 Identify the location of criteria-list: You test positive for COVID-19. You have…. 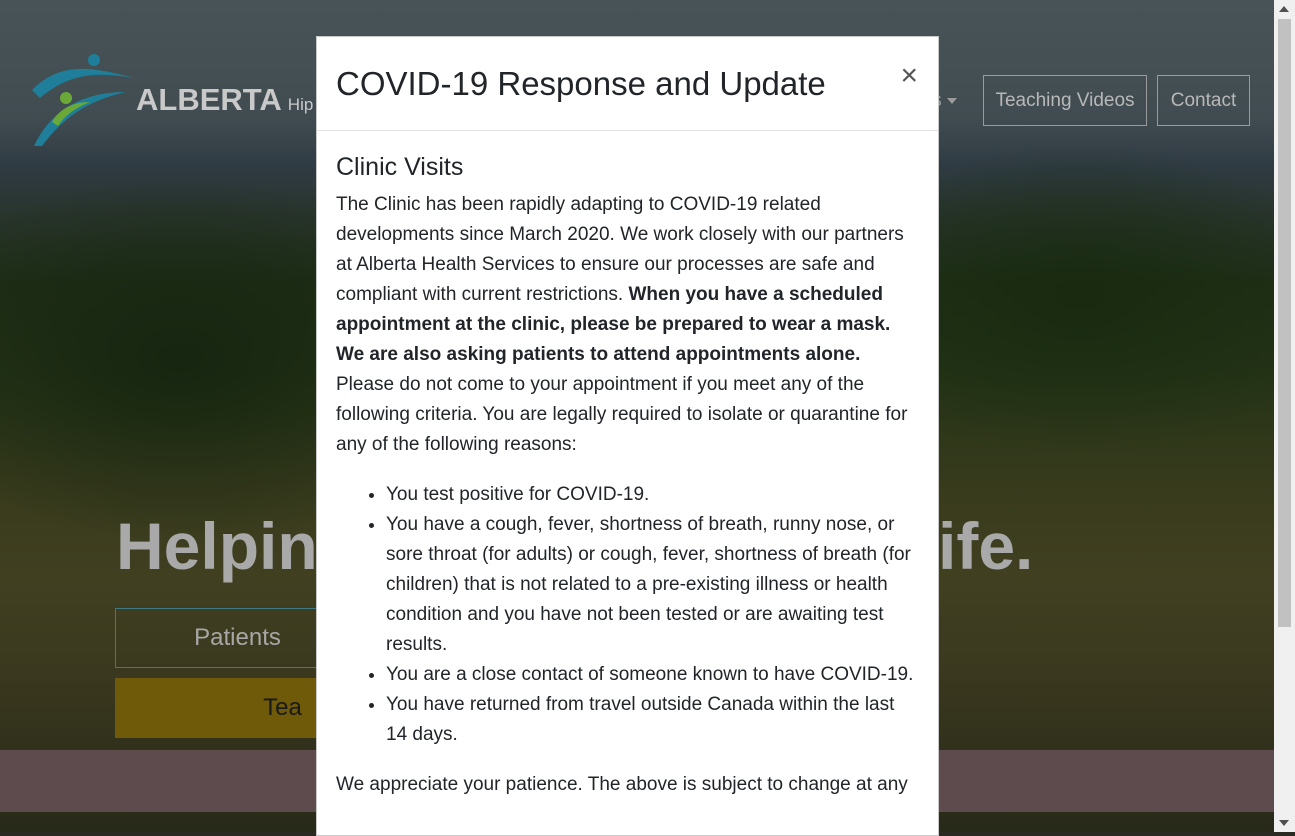
(627, 615).